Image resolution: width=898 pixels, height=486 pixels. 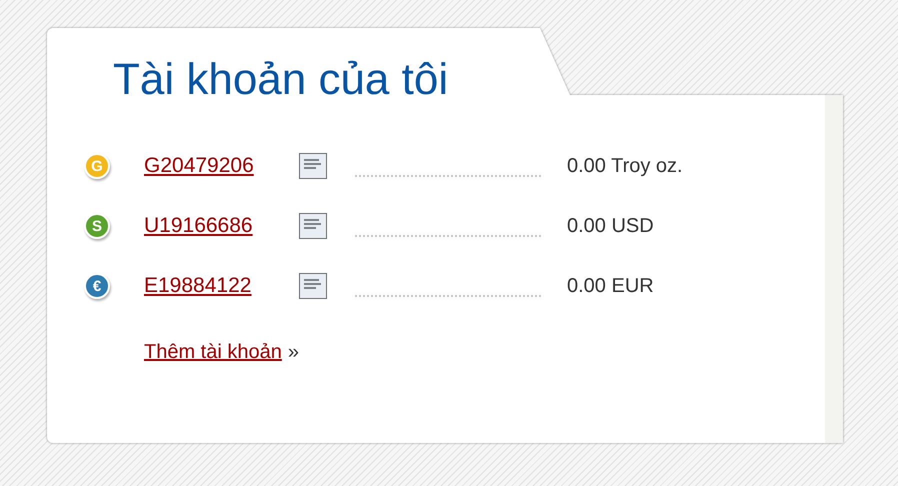 What do you see at coordinates (293, 352) in the screenshot?
I see `chevron-text: »` at bounding box center [293, 352].